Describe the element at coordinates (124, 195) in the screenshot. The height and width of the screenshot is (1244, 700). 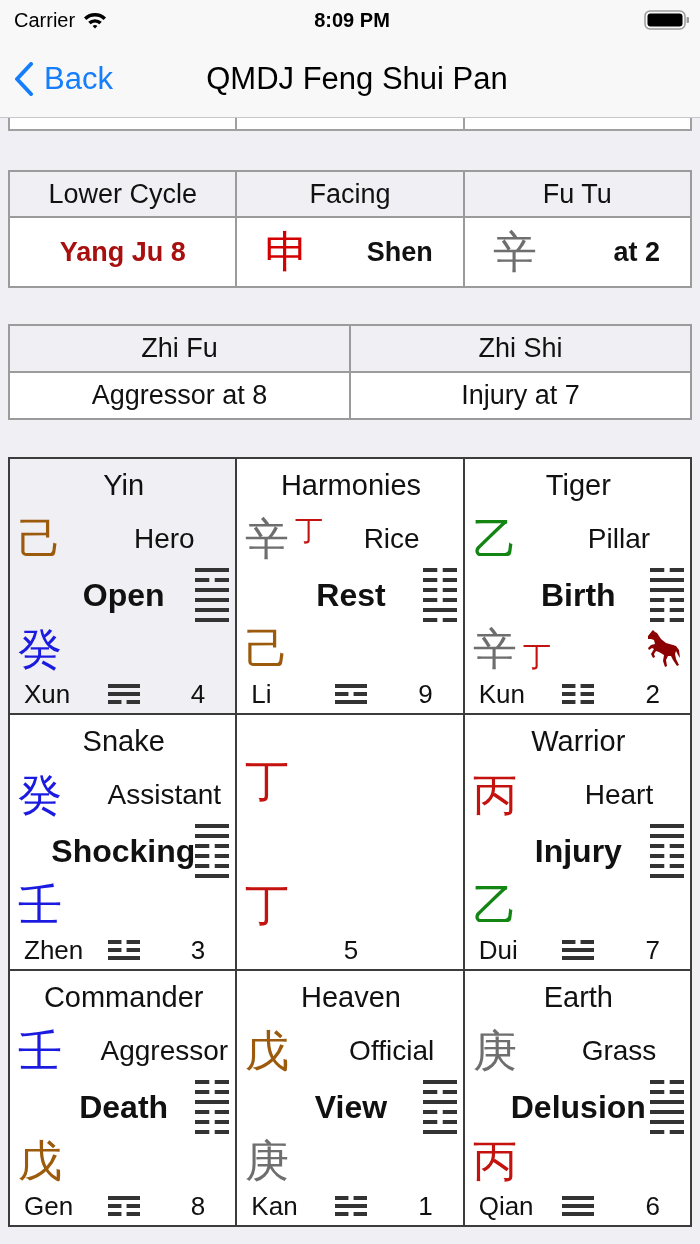
I see `column-header: Lower Cycle` at that location.